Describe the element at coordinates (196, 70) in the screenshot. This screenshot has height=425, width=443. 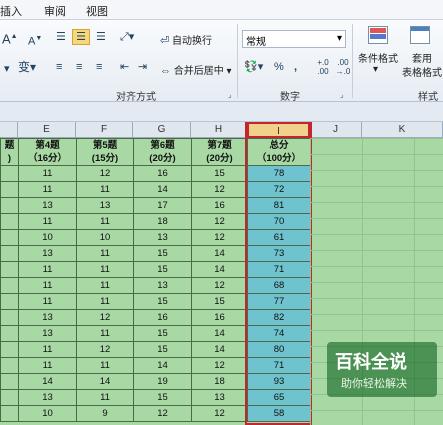
I see `merge-center-button: ⇔ 合并后居中 ▾` at that location.